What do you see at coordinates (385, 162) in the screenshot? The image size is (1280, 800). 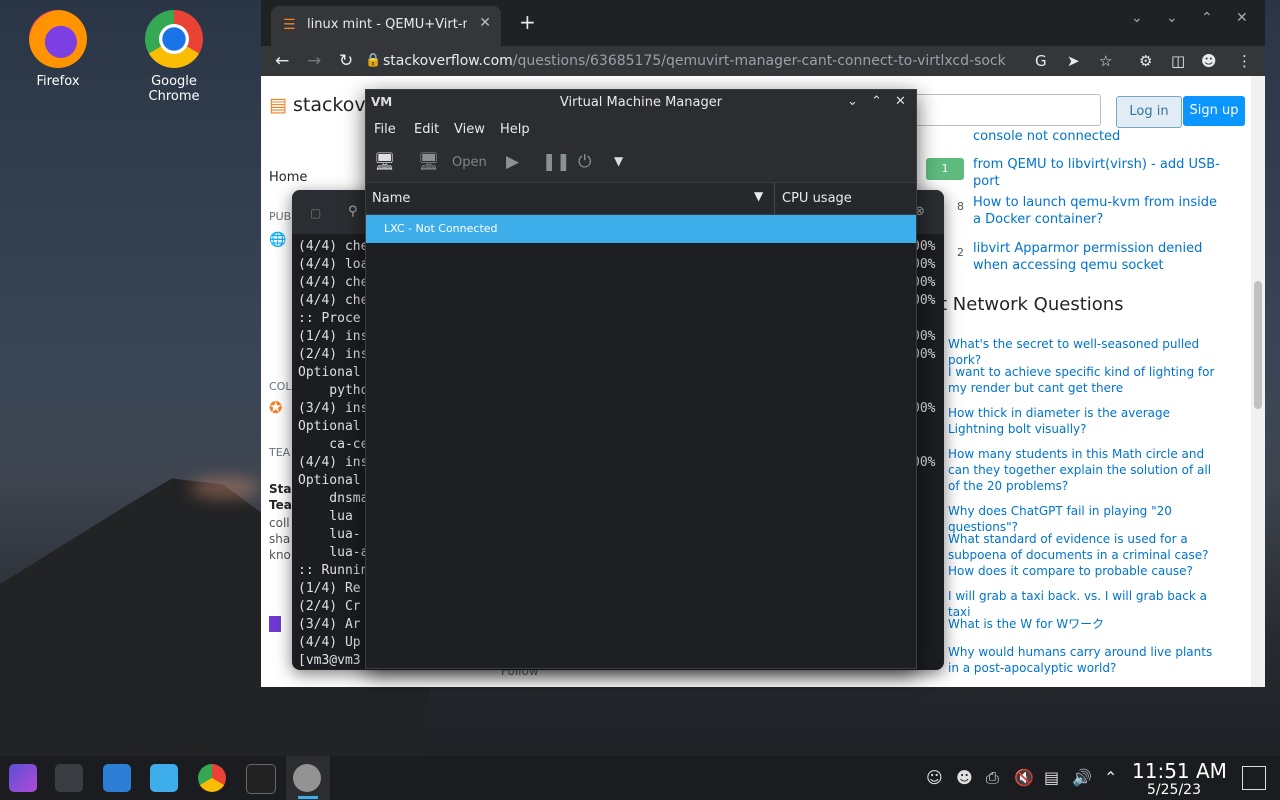 I see `new-vm-icon: 🖥` at bounding box center [385, 162].